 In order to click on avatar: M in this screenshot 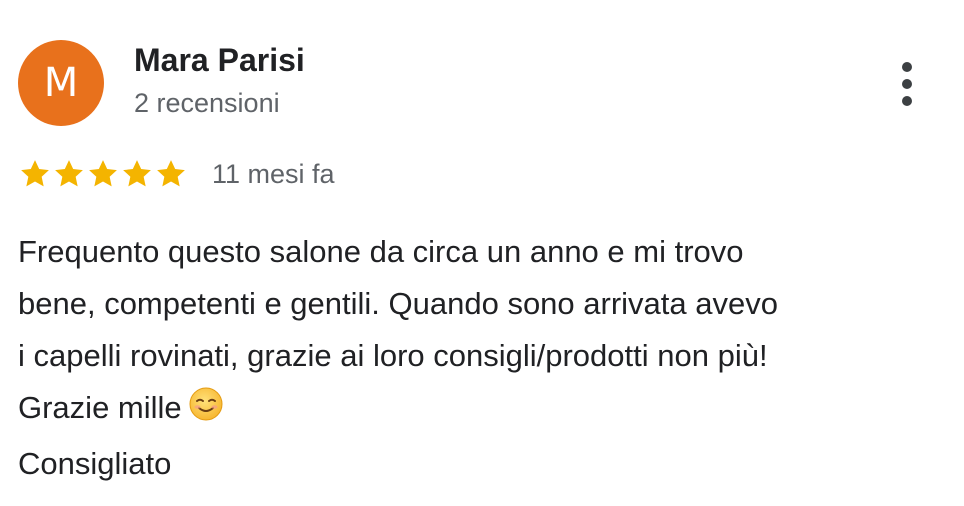, I will do `click(61, 83)`.